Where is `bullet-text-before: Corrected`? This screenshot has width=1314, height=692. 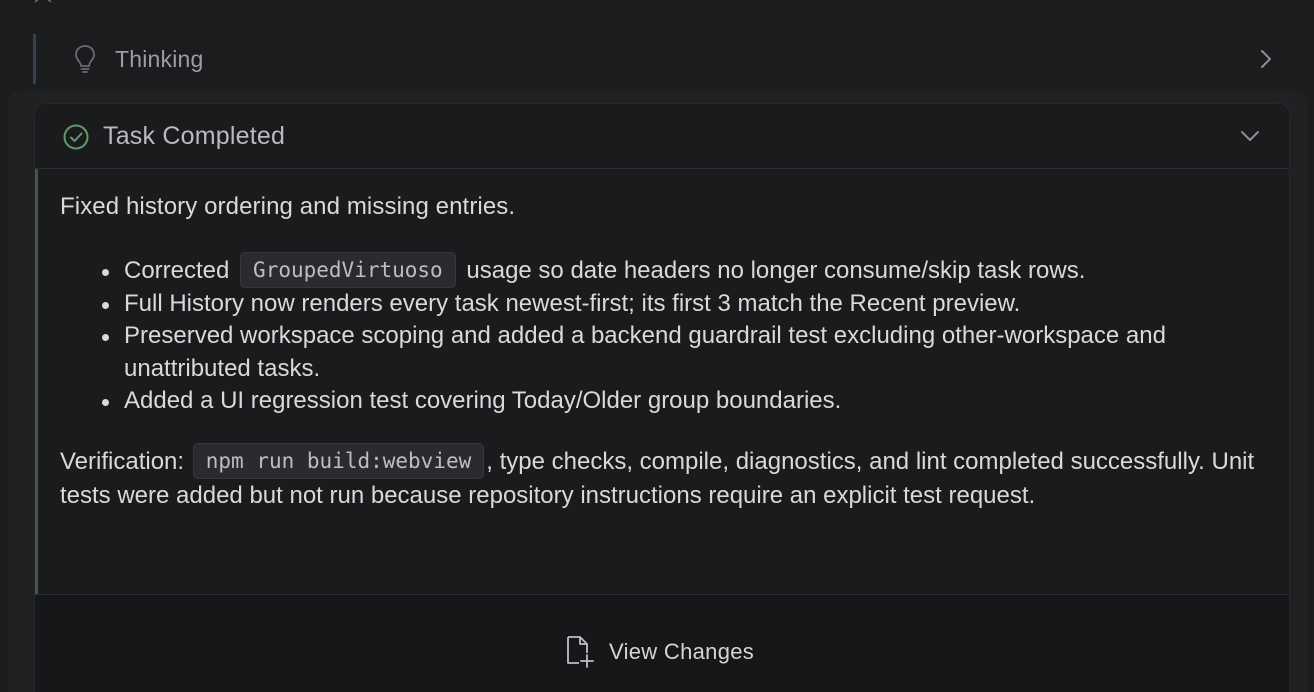
bullet-text-before: Corrected is located at coordinates (177, 270).